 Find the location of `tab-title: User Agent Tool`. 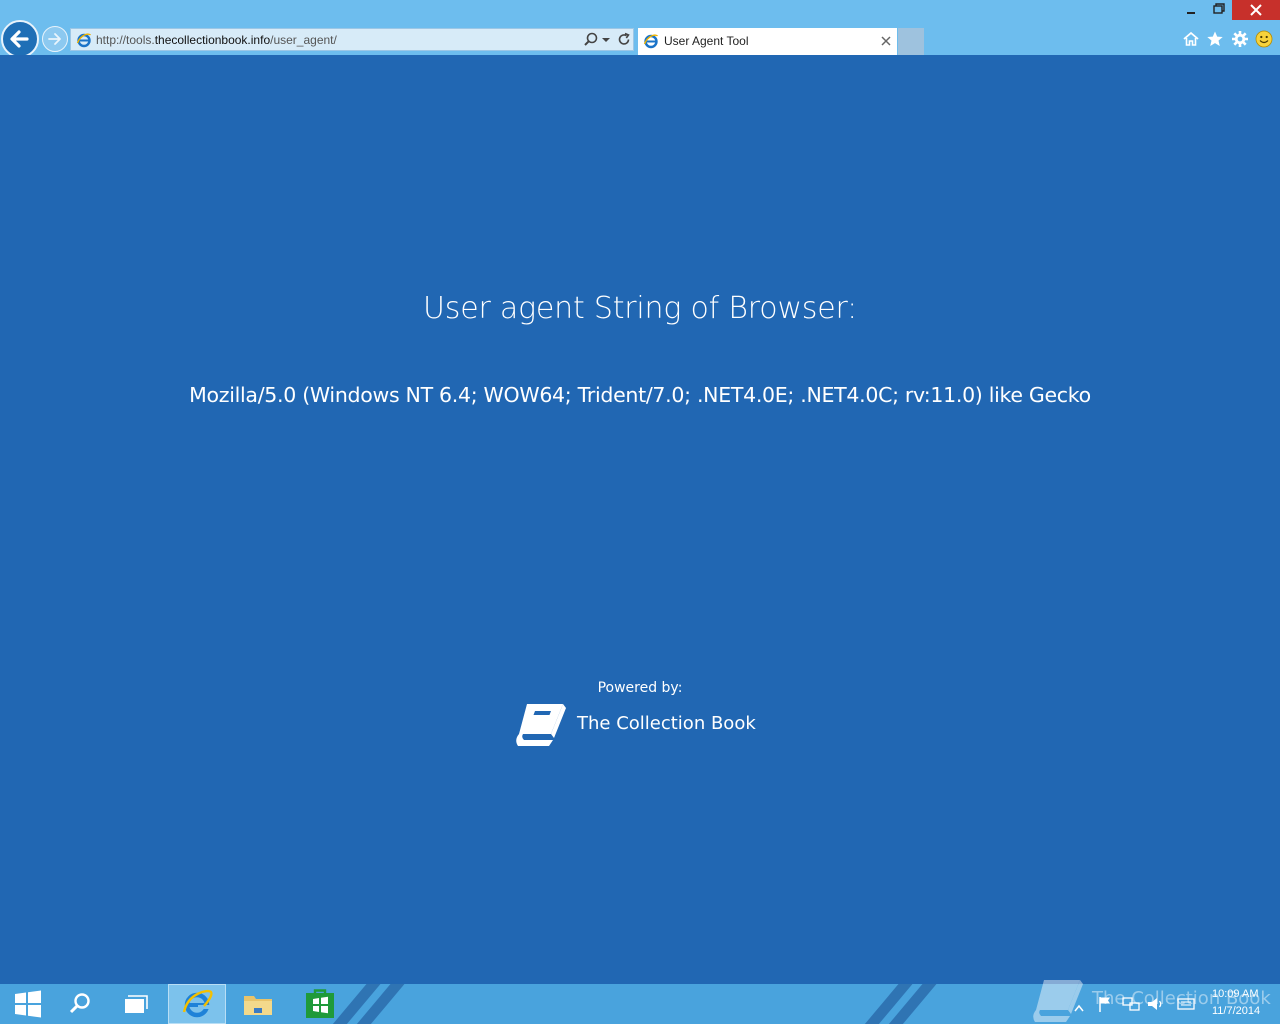

tab-title: User Agent Tool is located at coordinates (706, 41).